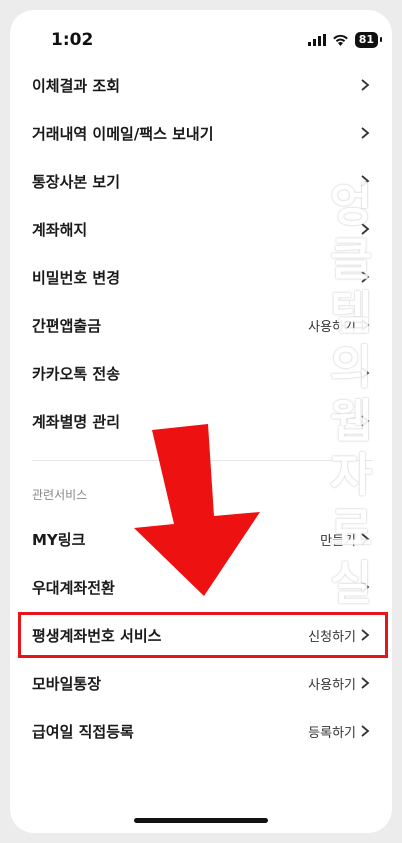  Describe the element at coordinates (67, 325) in the screenshot. I see `menu-item-label: 간편앱출금` at that location.